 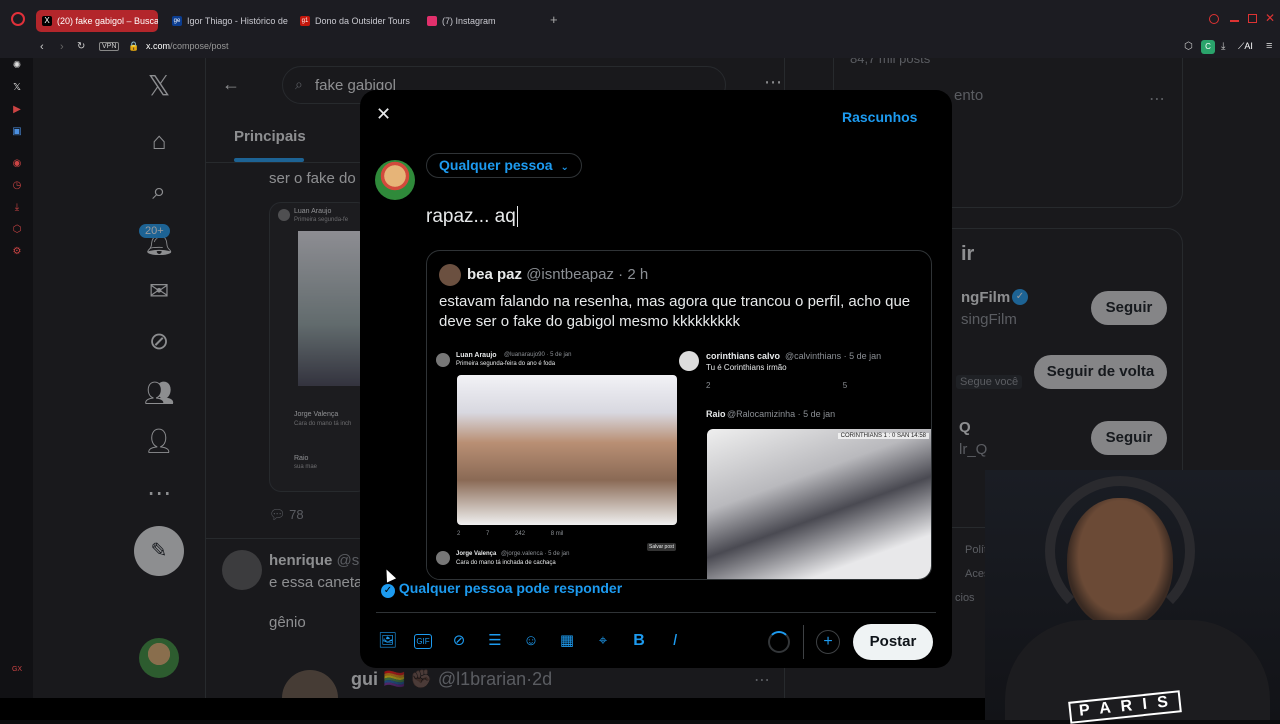 I want to click on url-field: x.com/compose/post, so click(x=187, y=46).